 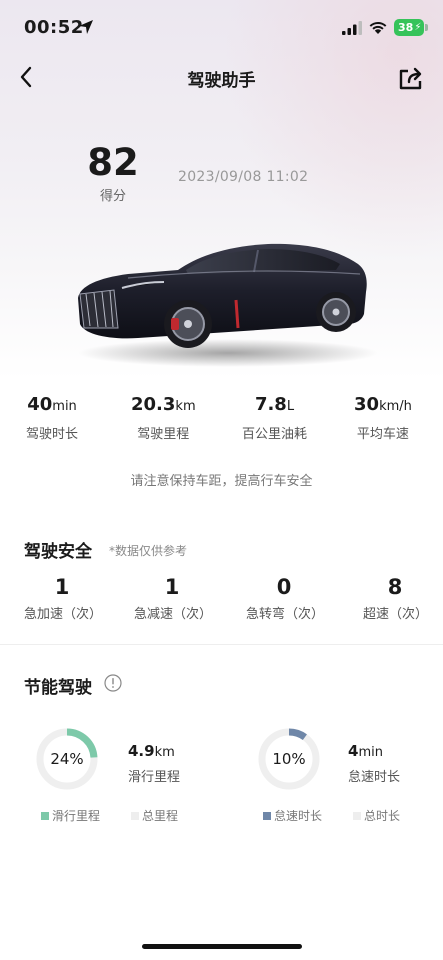 What do you see at coordinates (173, 614) in the screenshot?
I see `safety-label: 急减速（次）` at bounding box center [173, 614].